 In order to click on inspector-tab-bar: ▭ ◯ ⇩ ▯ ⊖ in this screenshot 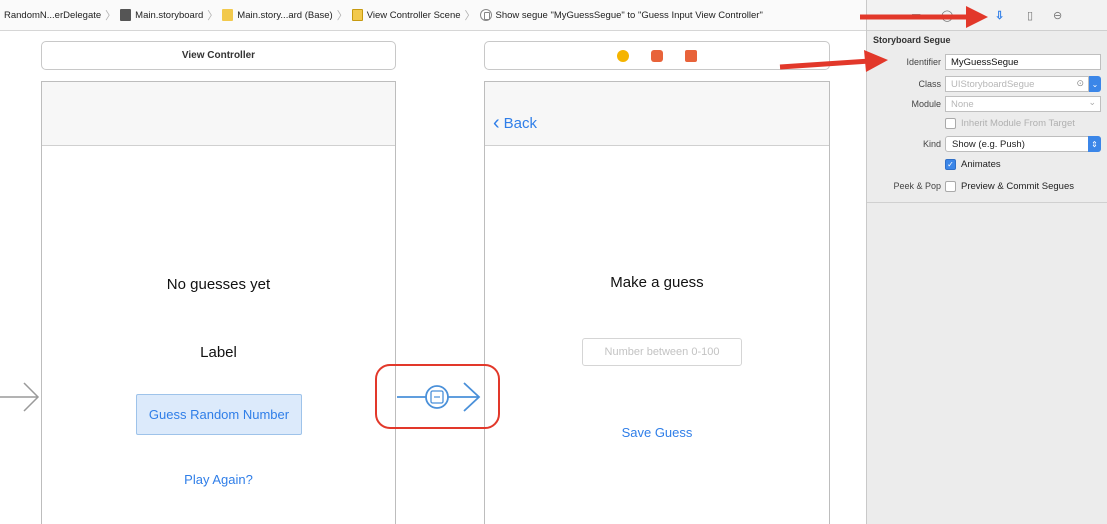, I will do `click(987, 15)`.